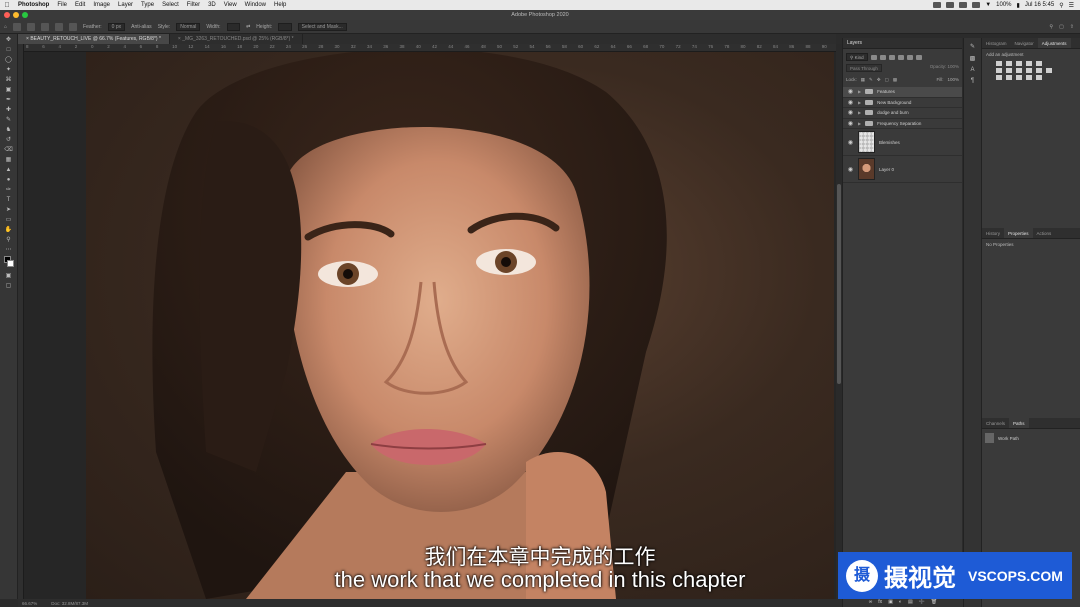 The image size is (1080, 607). Describe the element at coordinates (9, 250) in the screenshot. I see `more-tools-icon: ⋯` at that location.